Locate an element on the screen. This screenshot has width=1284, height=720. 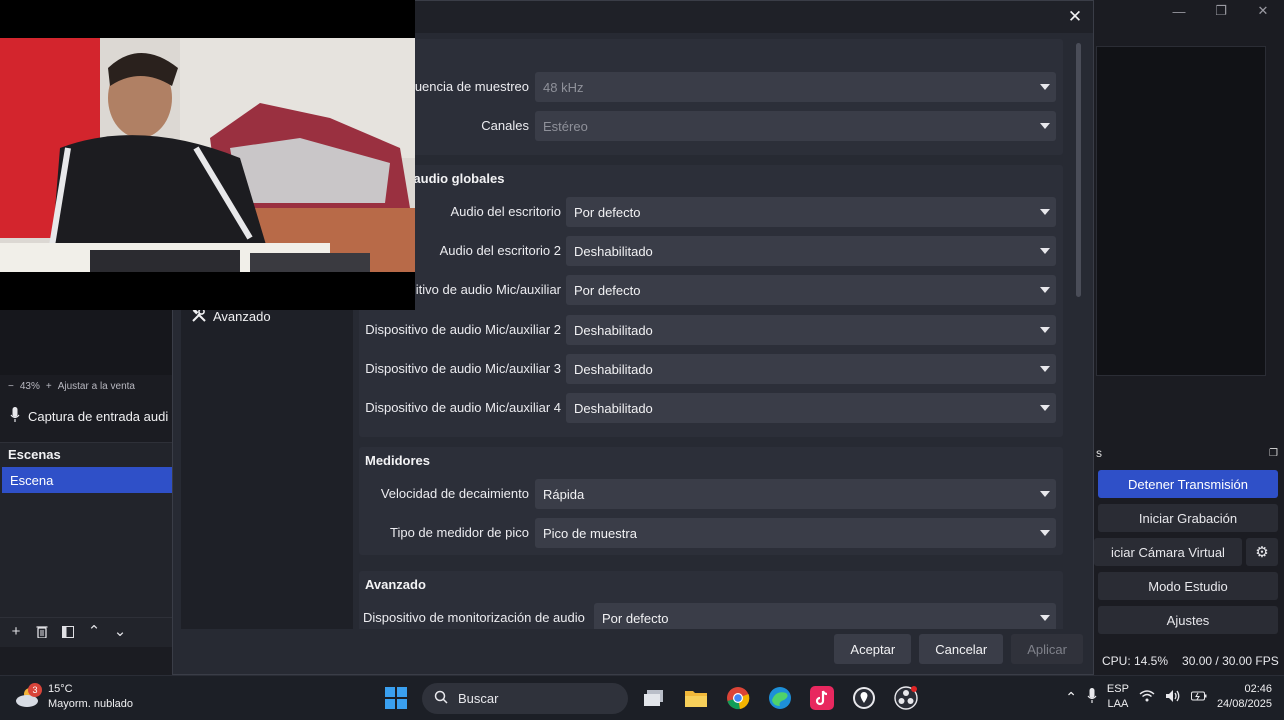
clock: 02:46 24/08/2025 is located at coordinates (1244, 697).